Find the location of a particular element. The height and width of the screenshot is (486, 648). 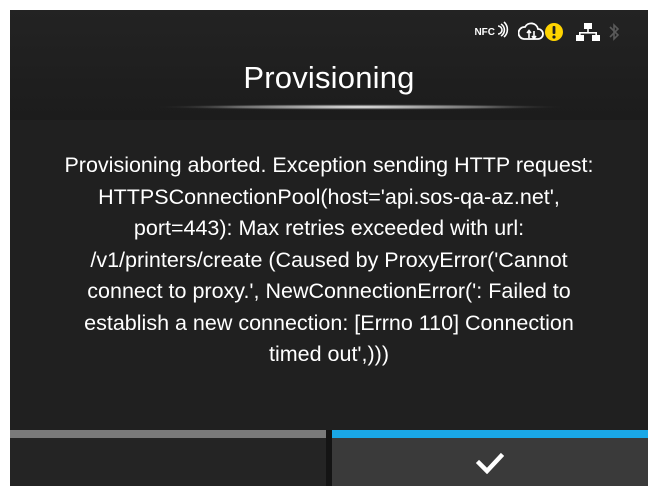

network-icon is located at coordinates (588, 32).